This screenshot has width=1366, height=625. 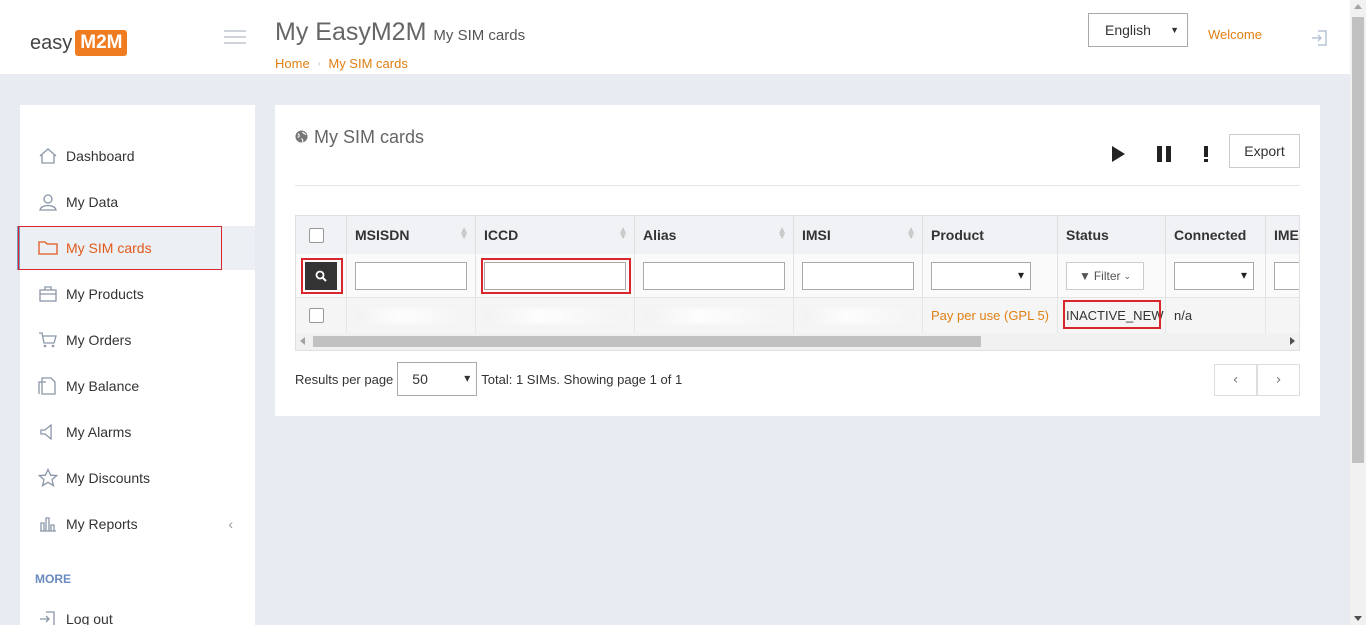 I want to click on select-all-header, so click(x=321, y=235).